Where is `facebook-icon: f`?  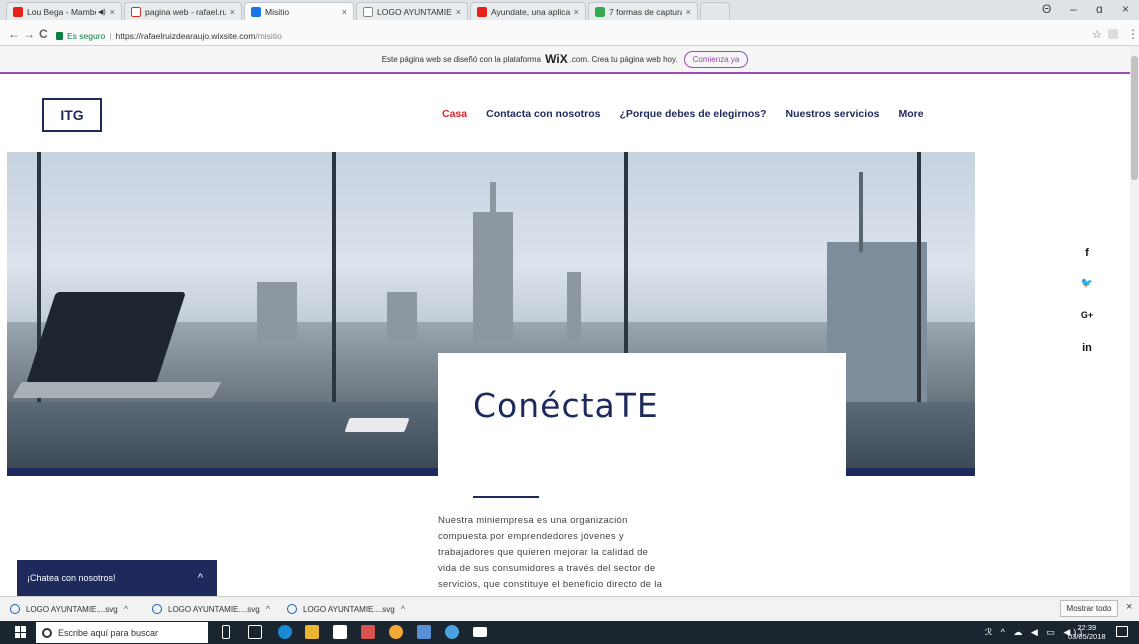 facebook-icon: f is located at coordinates (1087, 253).